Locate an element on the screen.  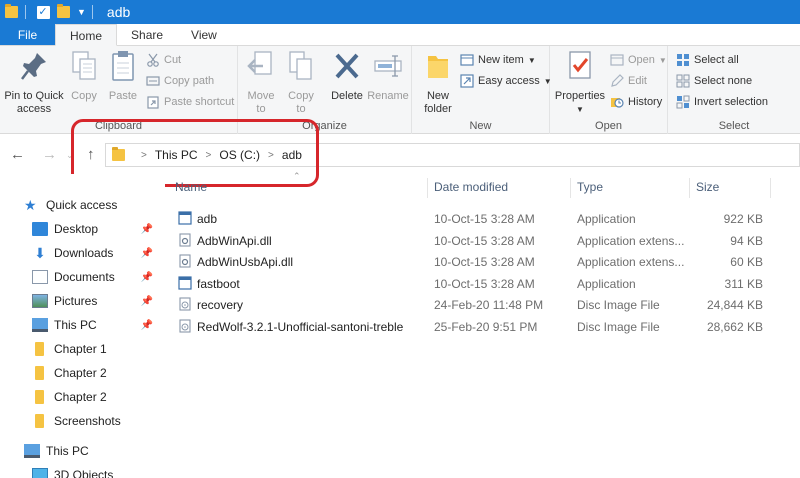
breadcrumb-os-c: OS (C:) is located at coordinates (239, 155).